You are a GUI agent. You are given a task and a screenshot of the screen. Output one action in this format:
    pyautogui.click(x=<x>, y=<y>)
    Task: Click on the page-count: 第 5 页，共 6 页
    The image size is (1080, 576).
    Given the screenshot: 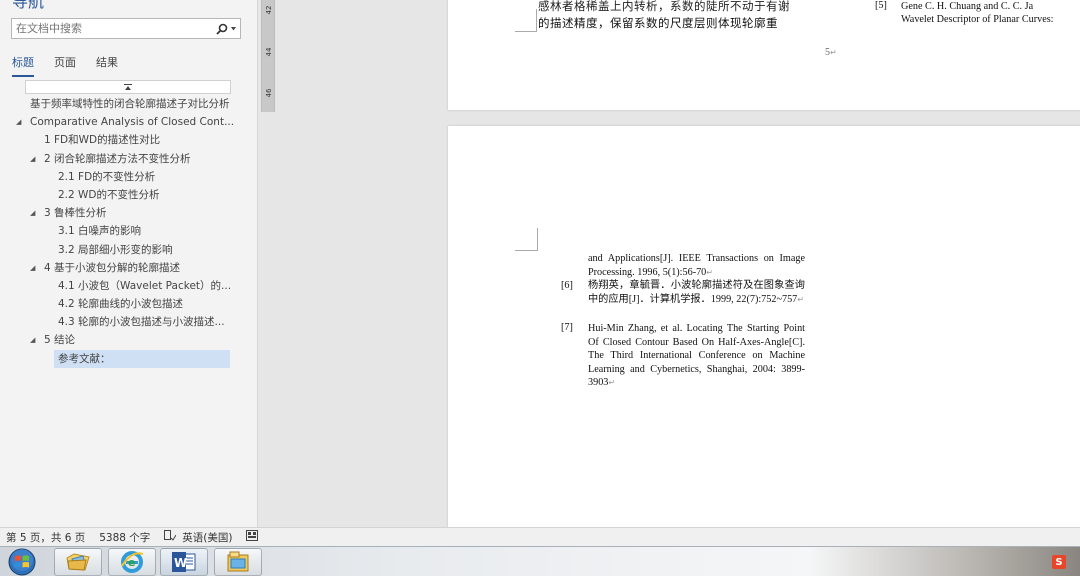 What is the action you would take?
    pyautogui.click(x=45, y=537)
    